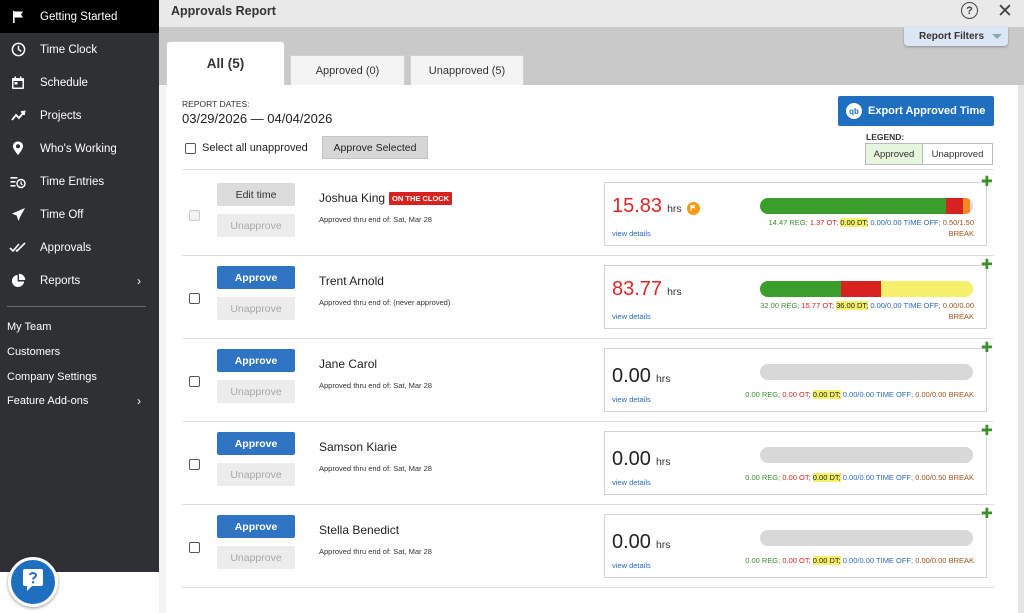  I want to click on sidebar-item-reports: Reports ›, so click(79, 280).